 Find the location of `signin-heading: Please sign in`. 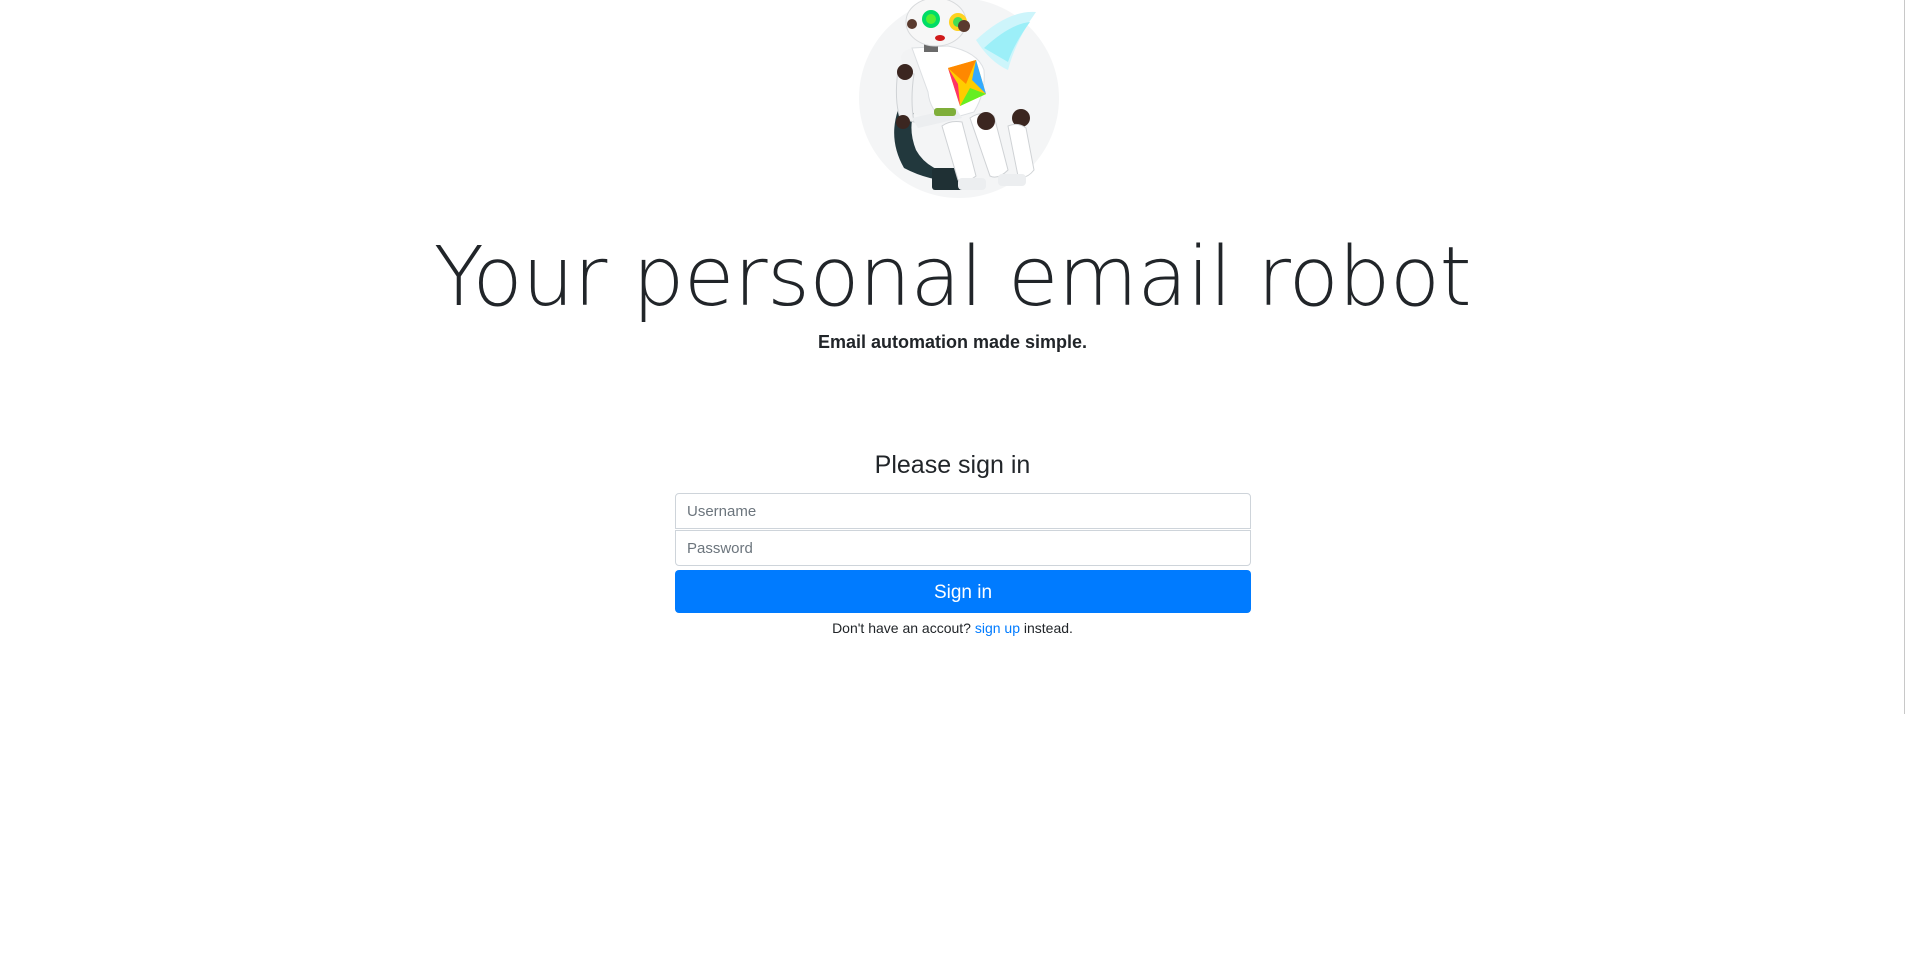

signin-heading: Please sign in is located at coordinates (952, 465).